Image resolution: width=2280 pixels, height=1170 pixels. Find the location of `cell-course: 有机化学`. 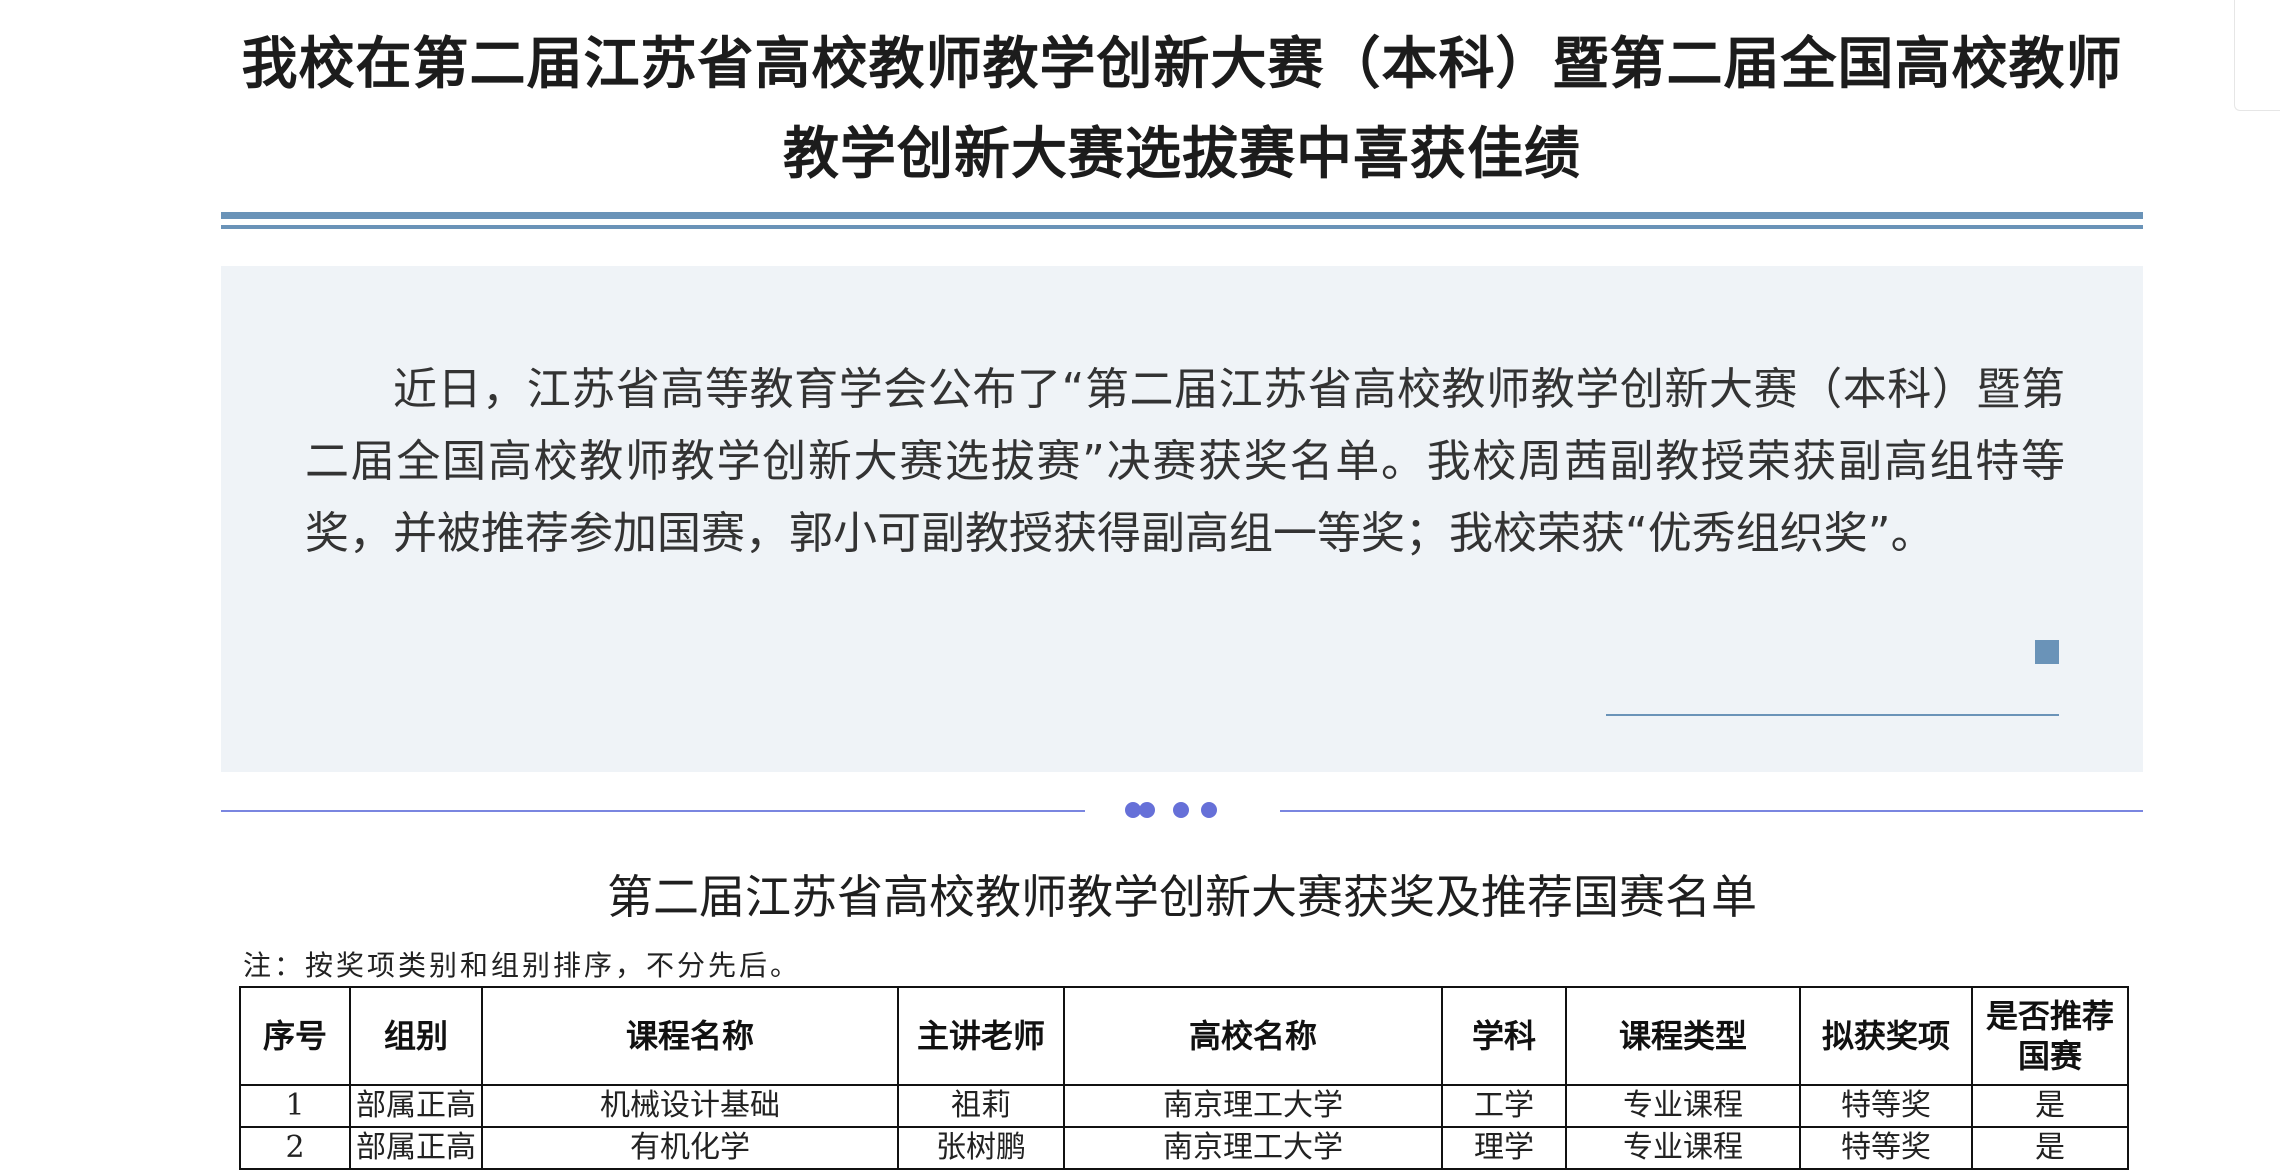

cell-course: 有机化学 is located at coordinates (690, 1148).